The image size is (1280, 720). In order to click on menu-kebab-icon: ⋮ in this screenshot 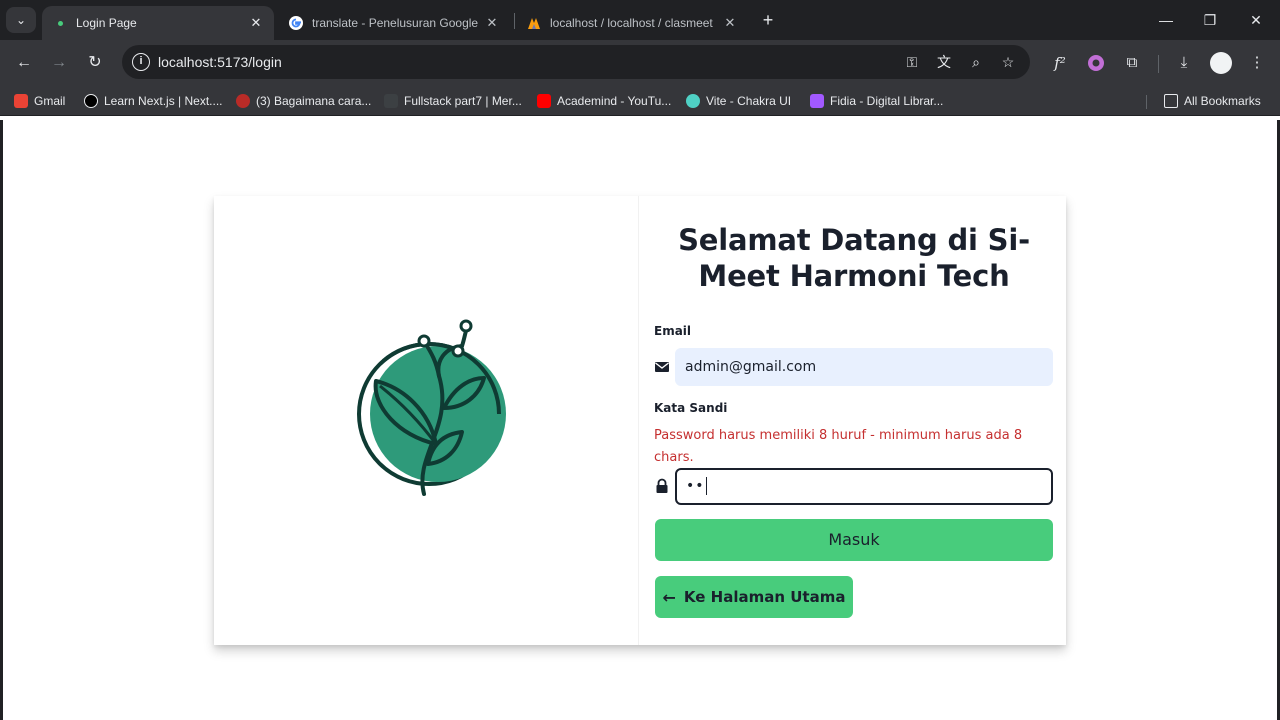, I will do `click(1257, 63)`.